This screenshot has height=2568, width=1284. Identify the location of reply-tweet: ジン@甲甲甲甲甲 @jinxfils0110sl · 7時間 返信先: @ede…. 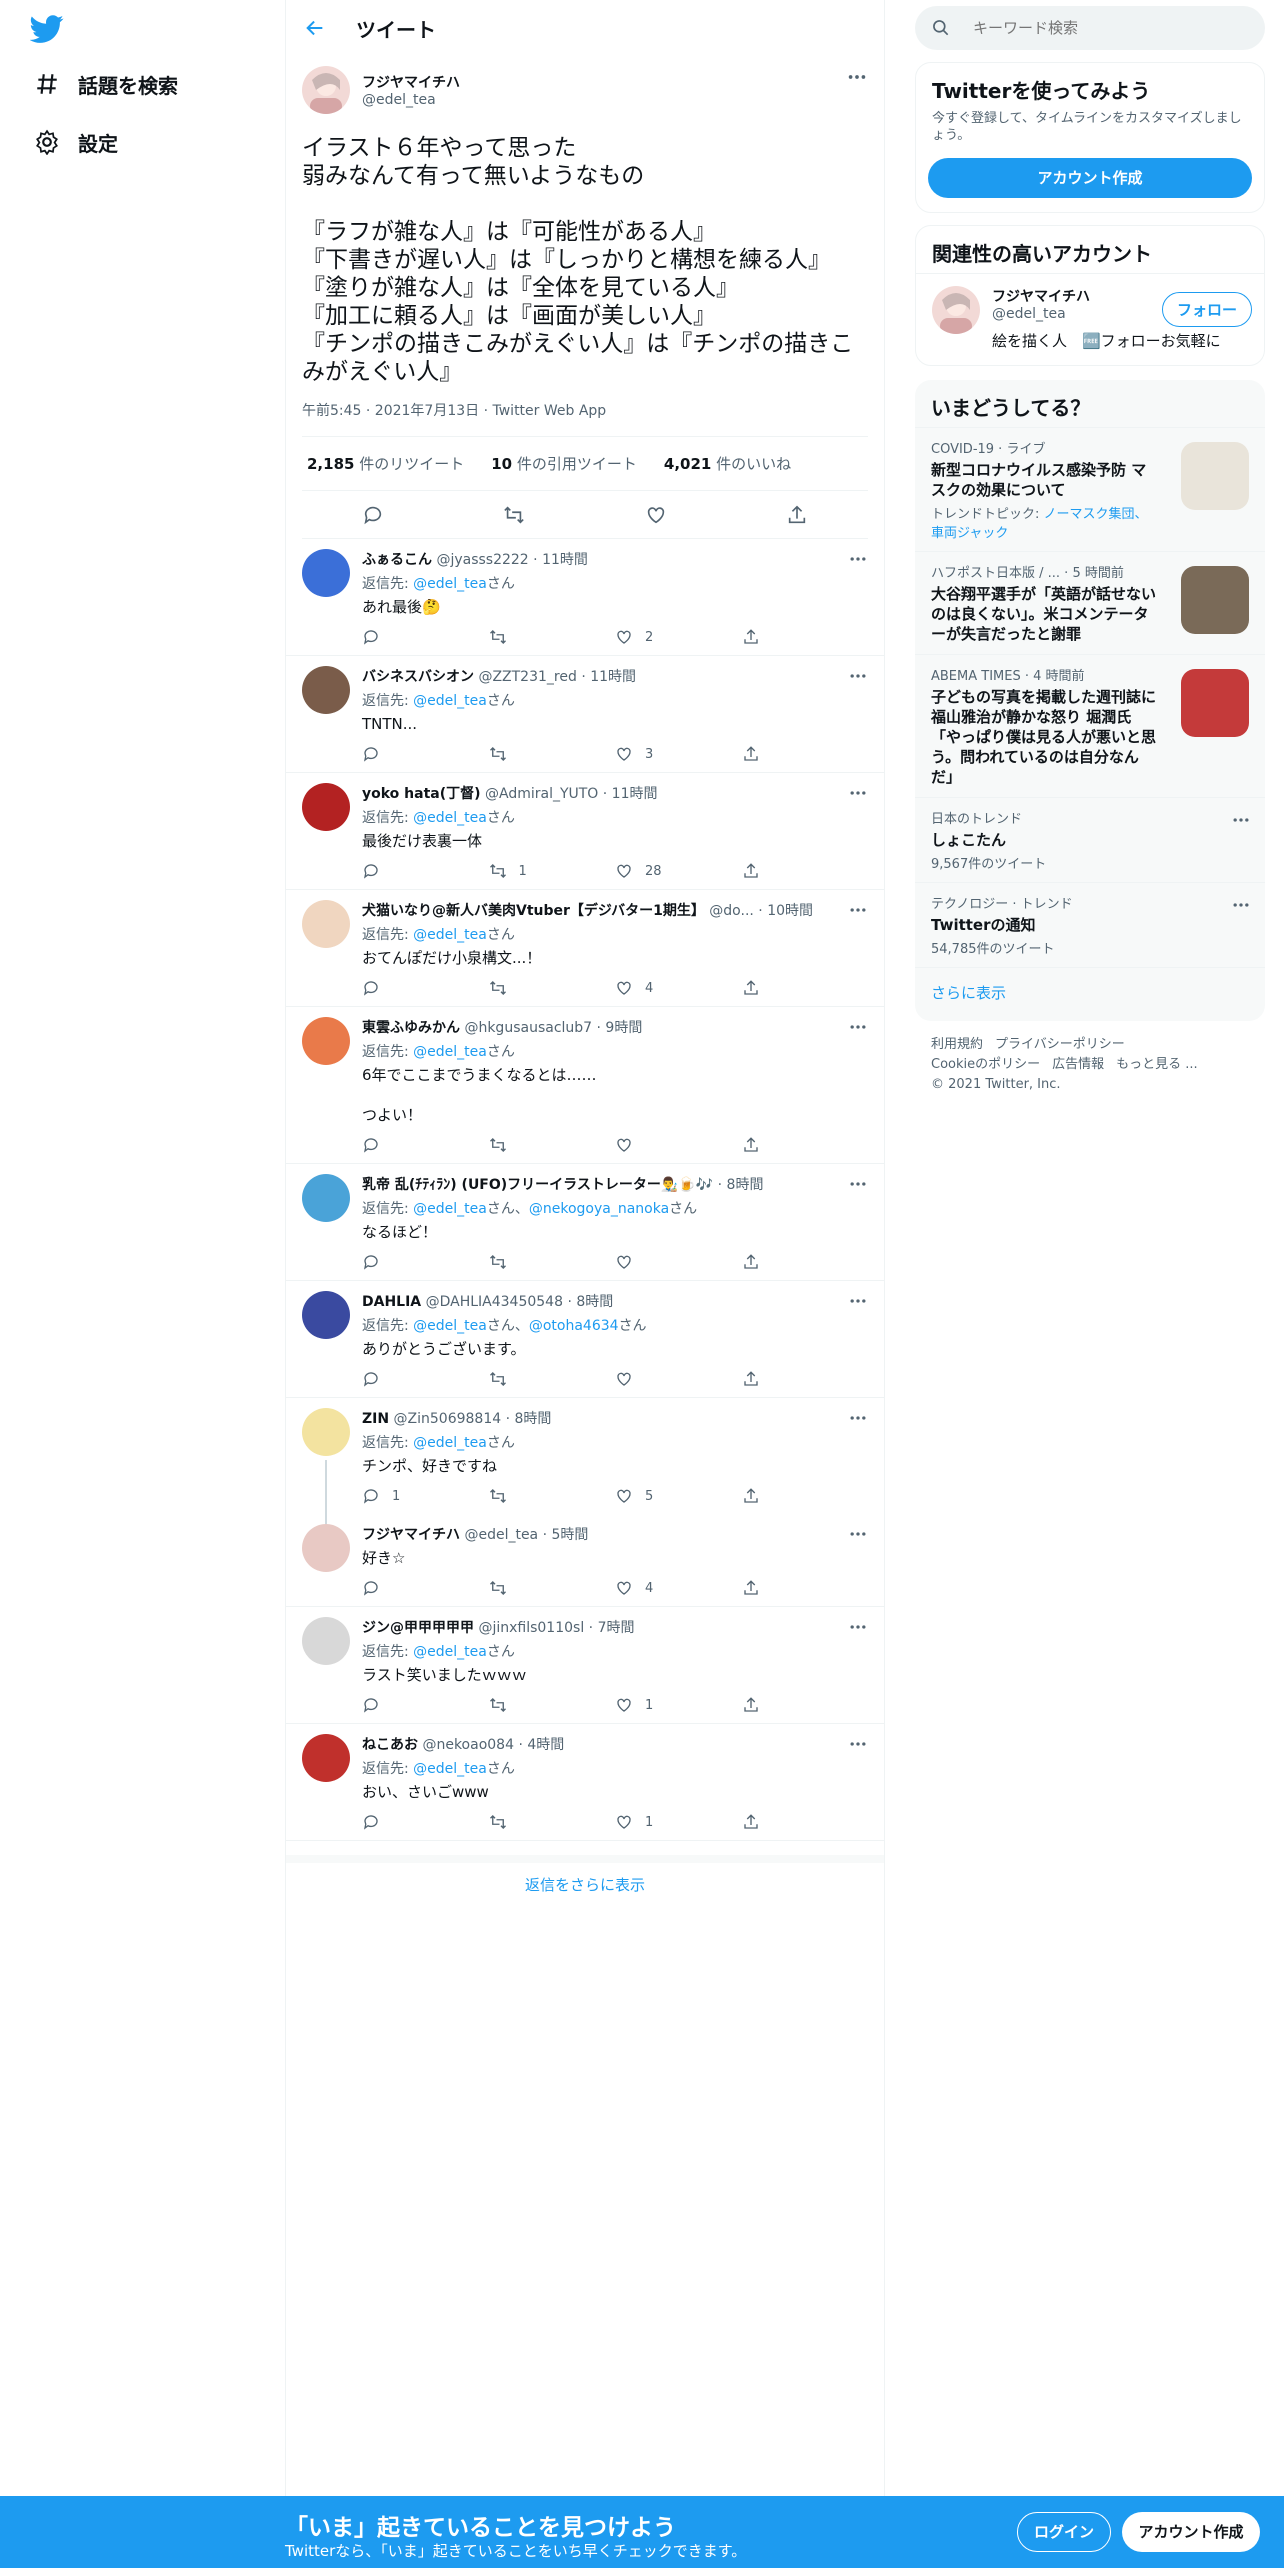
(585, 1665).